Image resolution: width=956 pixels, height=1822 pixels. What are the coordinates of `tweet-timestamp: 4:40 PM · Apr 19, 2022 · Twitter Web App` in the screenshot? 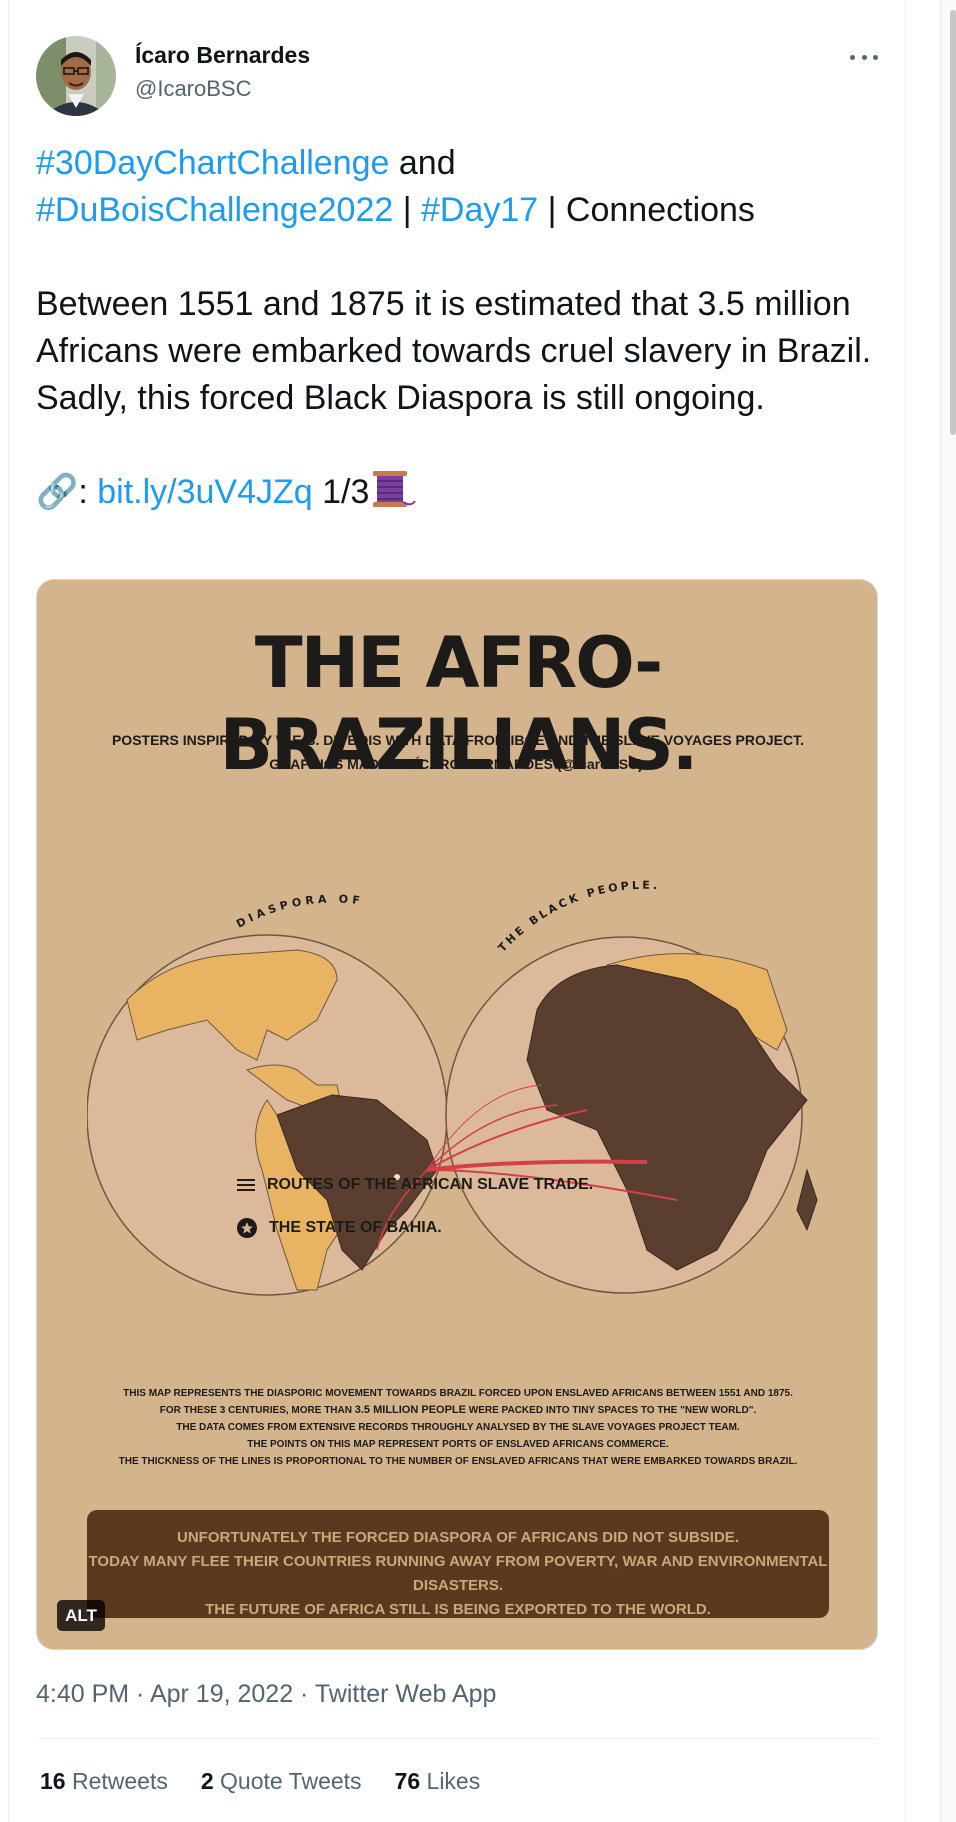 It's located at (266, 1694).